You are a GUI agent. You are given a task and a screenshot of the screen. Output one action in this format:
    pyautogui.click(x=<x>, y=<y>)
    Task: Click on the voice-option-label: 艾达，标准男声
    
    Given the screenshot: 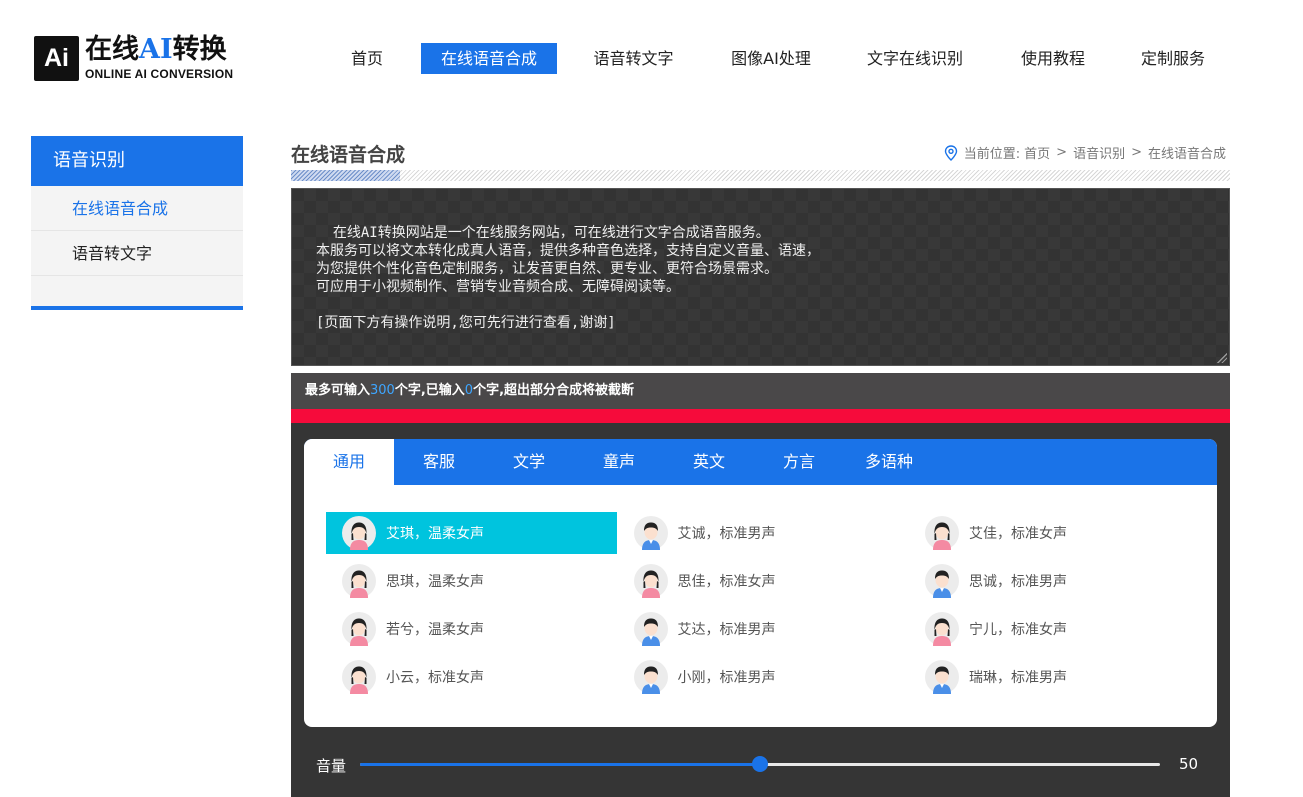 What is the action you would take?
    pyautogui.click(x=726, y=630)
    